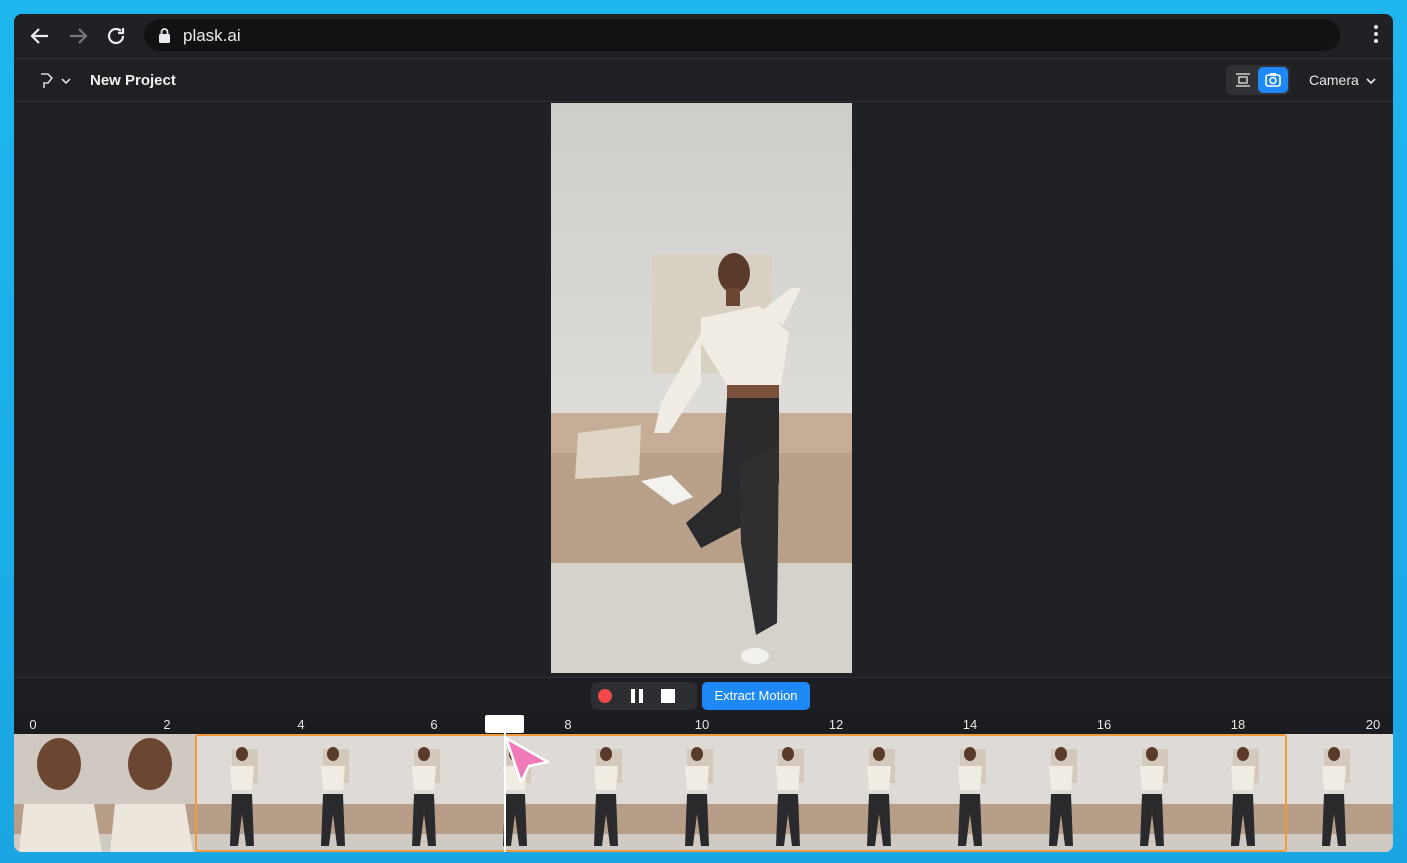 This screenshot has width=1407, height=863. Describe the element at coordinates (78, 36) in the screenshot. I see `forward-arrow-icon` at that location.